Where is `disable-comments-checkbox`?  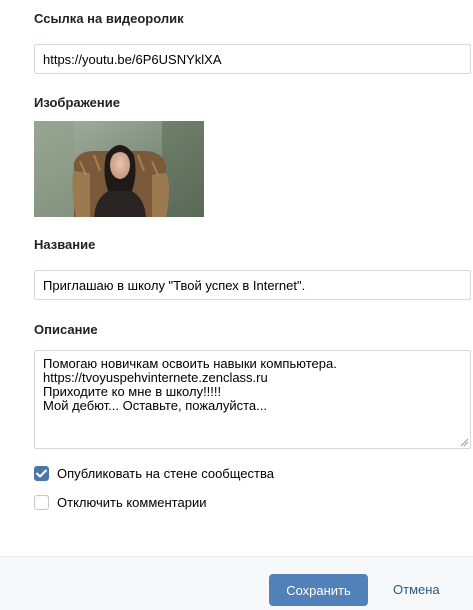
disable-comments-checkbox is located at coordinates (41, 502).